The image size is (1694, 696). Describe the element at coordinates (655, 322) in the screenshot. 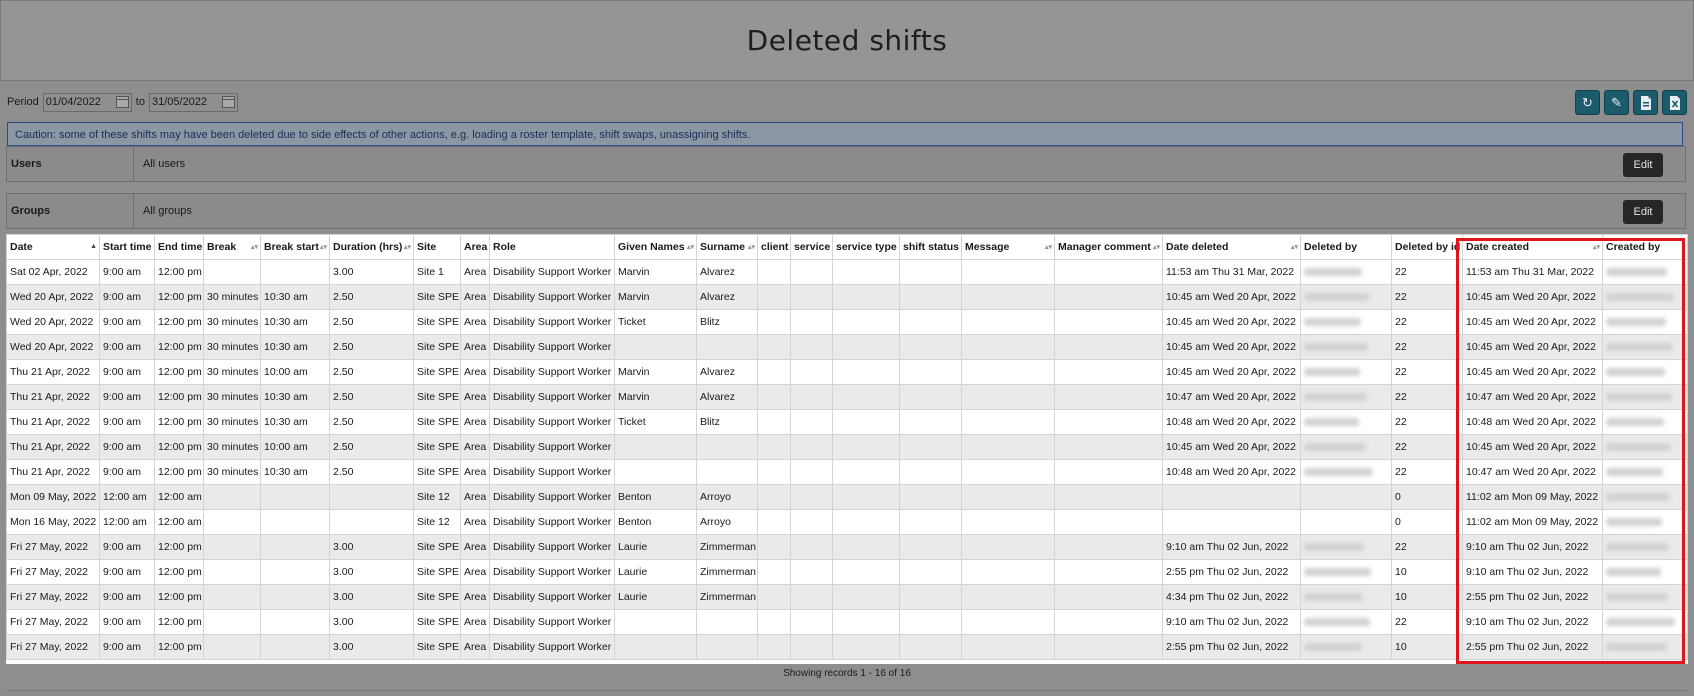

I see `table-cell: Ticket` at that location.